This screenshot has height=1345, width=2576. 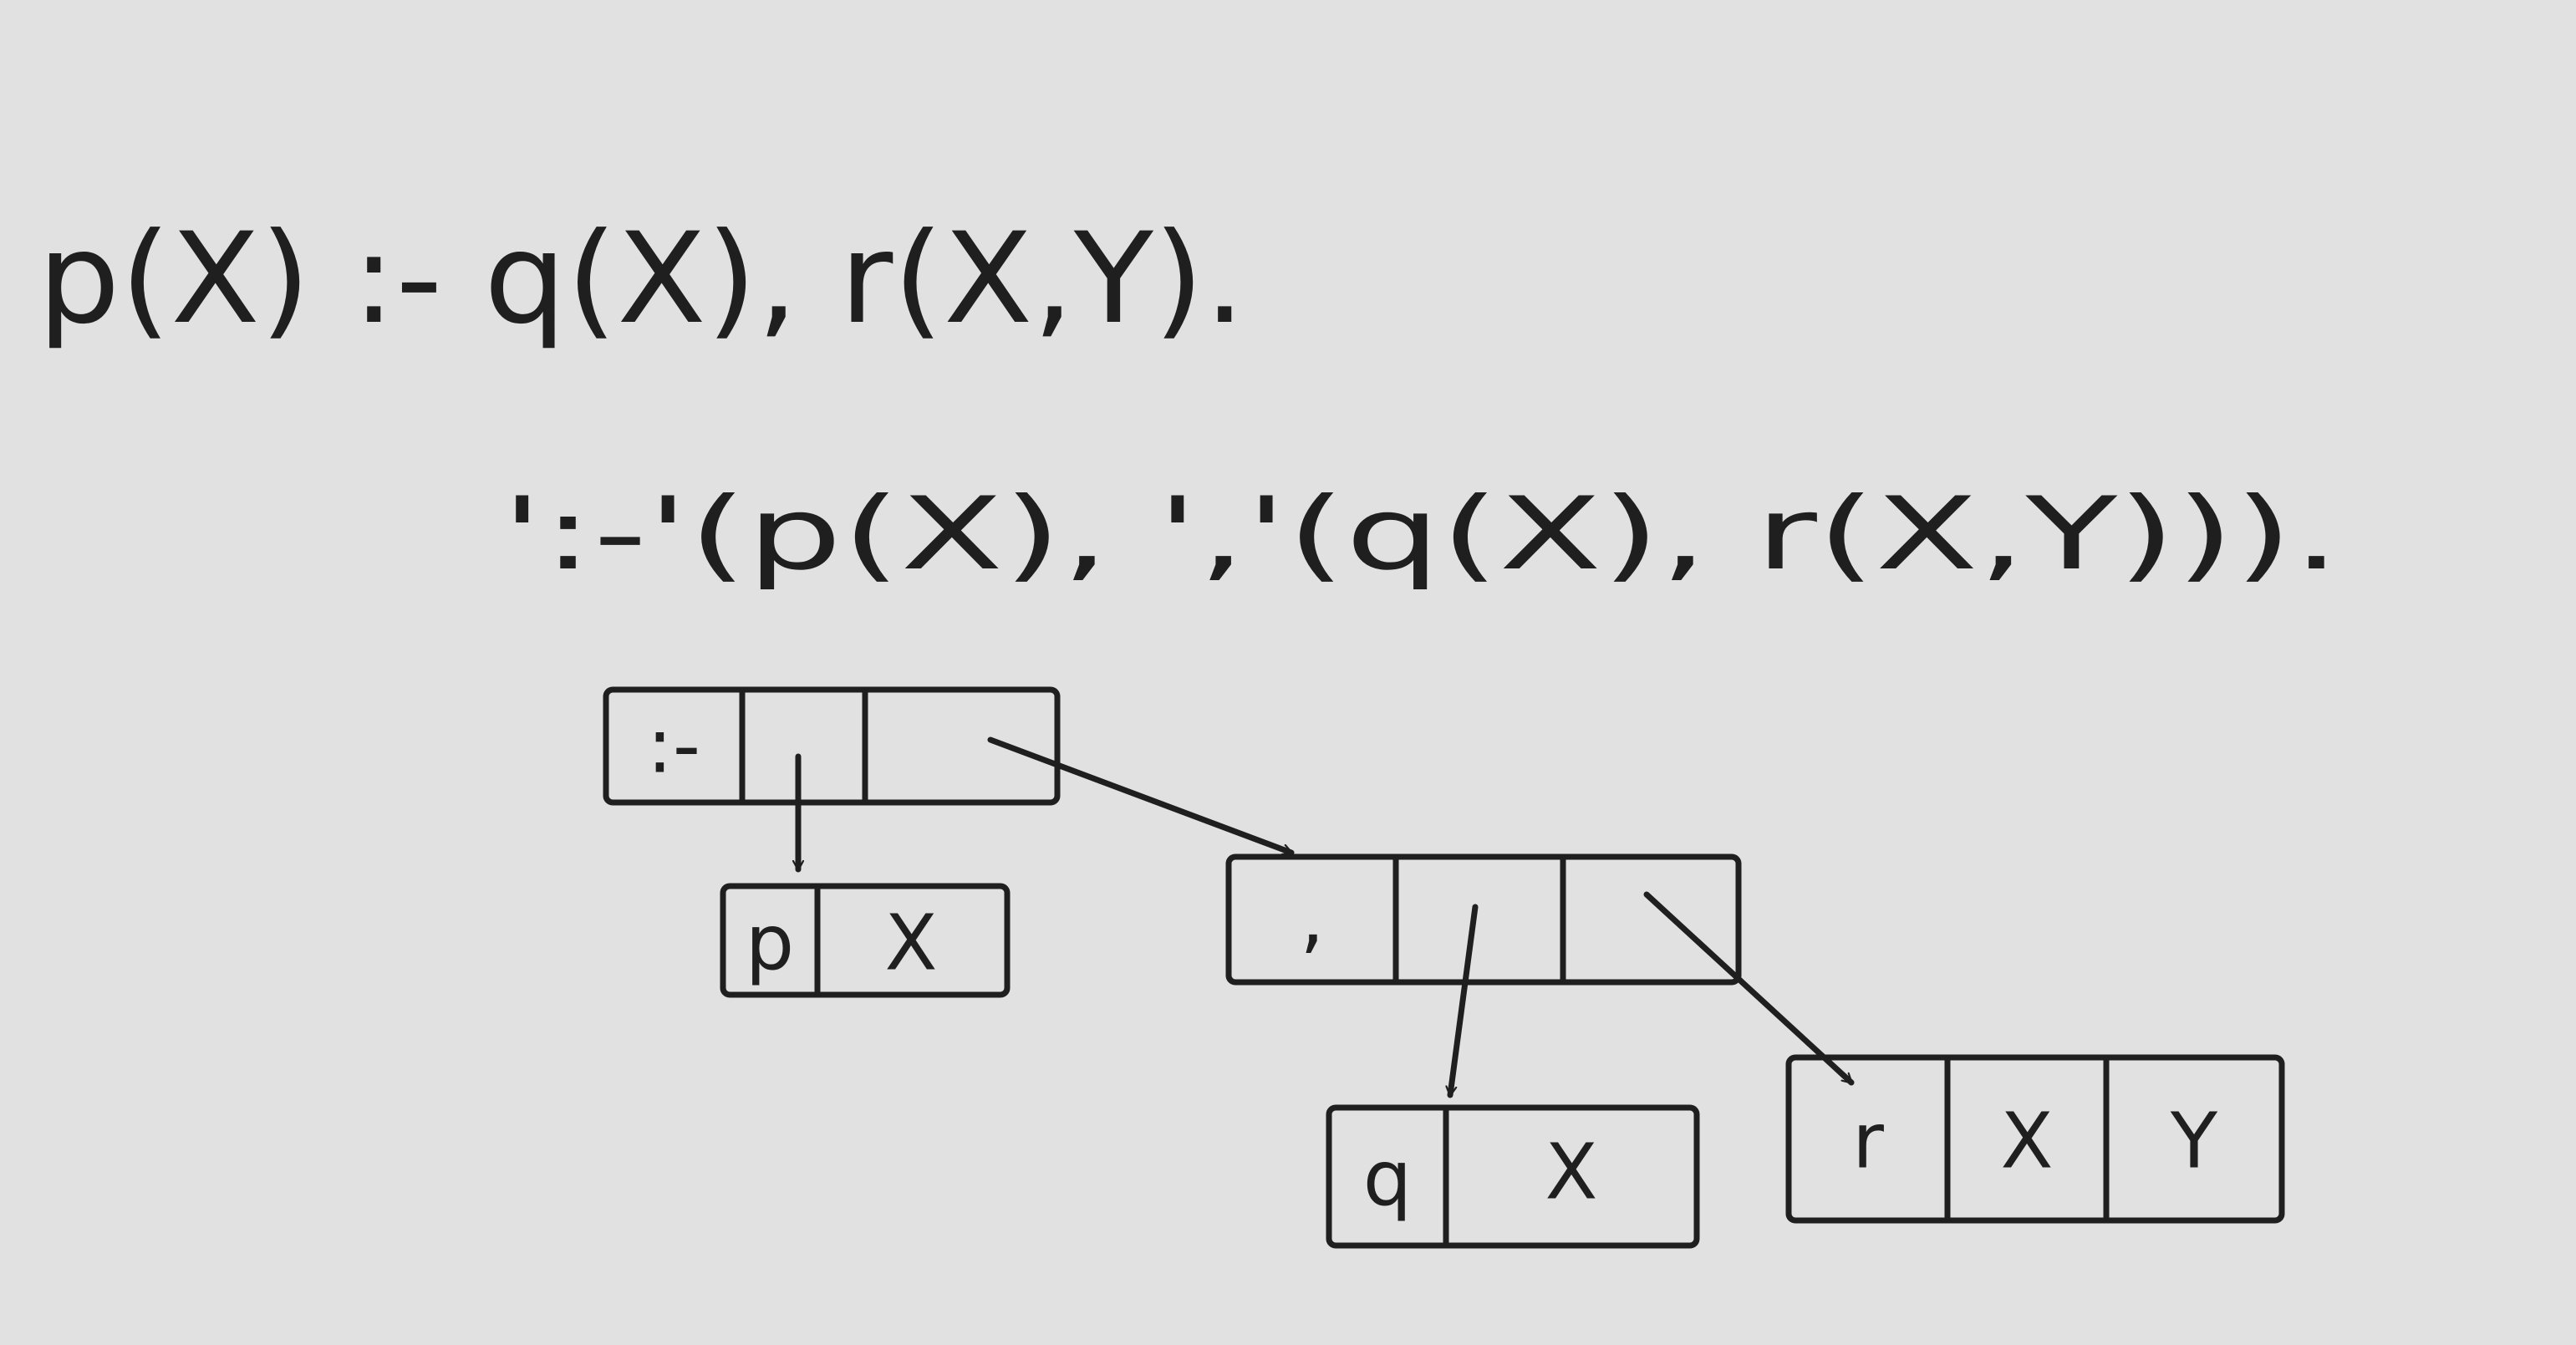 I want to click on root-structure-box: :-, so click(x=832, y=746).